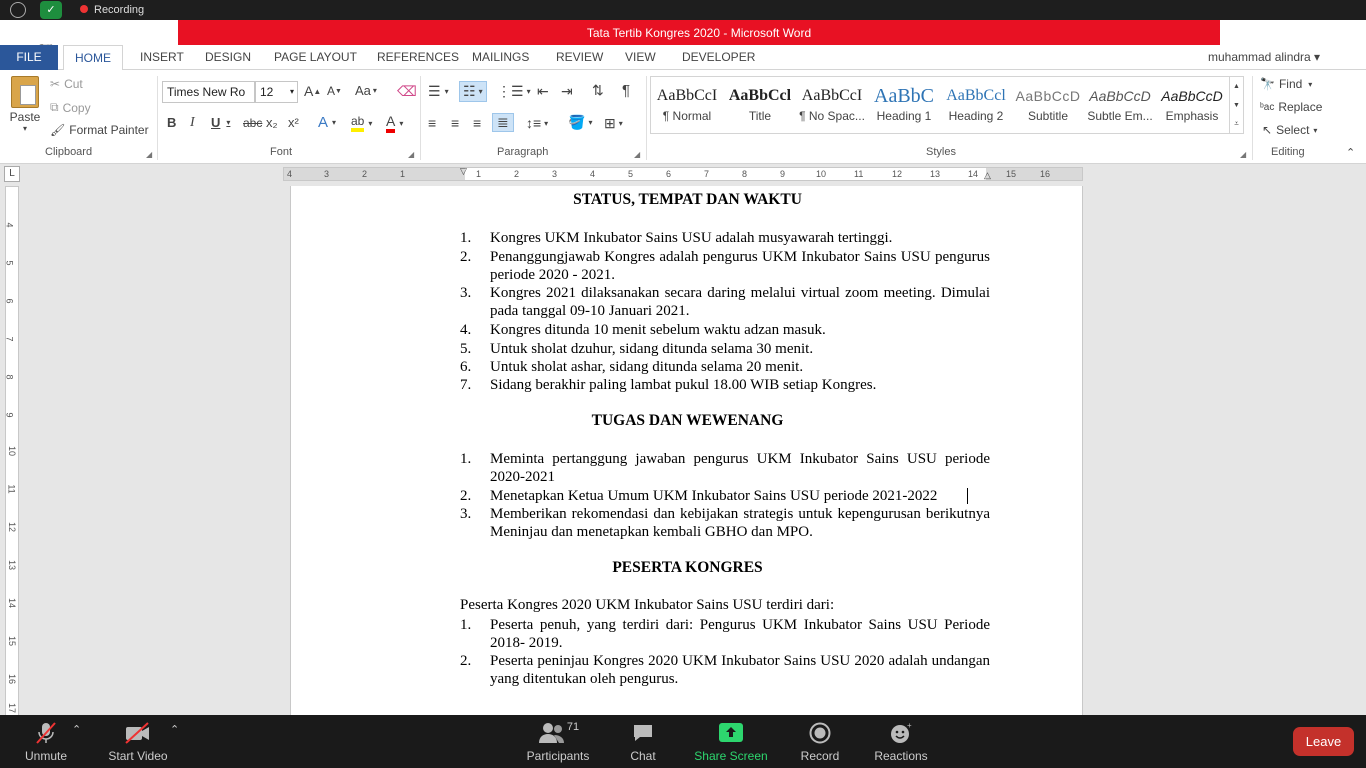 The height and width of the screenshot is (768, 1366). I want to click on tab-review: REVIEW, so click(579, 57).